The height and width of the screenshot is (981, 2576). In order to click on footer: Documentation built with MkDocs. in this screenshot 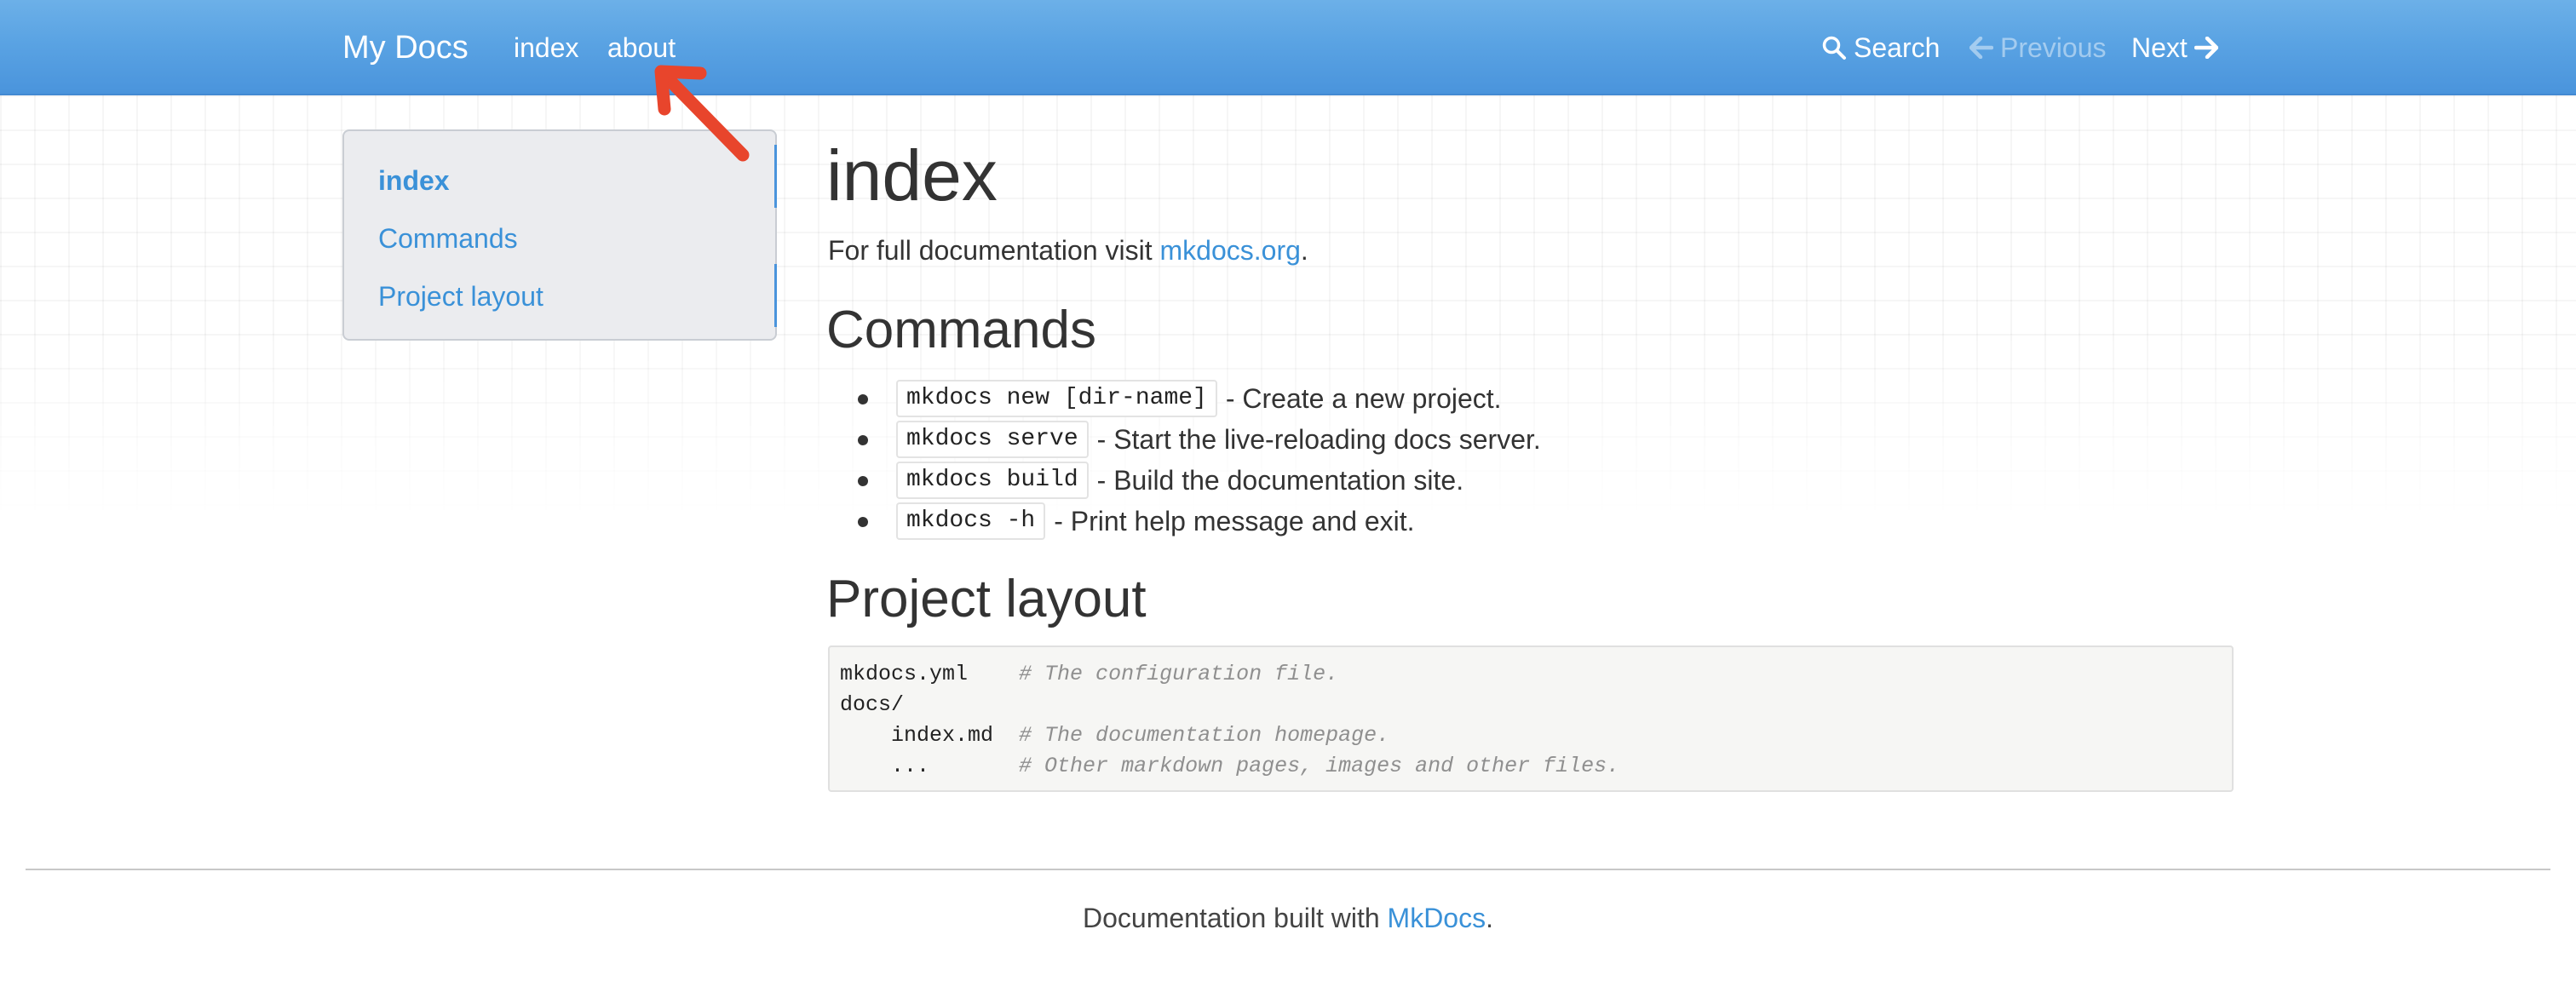, I will do `click(1288, 918)`.